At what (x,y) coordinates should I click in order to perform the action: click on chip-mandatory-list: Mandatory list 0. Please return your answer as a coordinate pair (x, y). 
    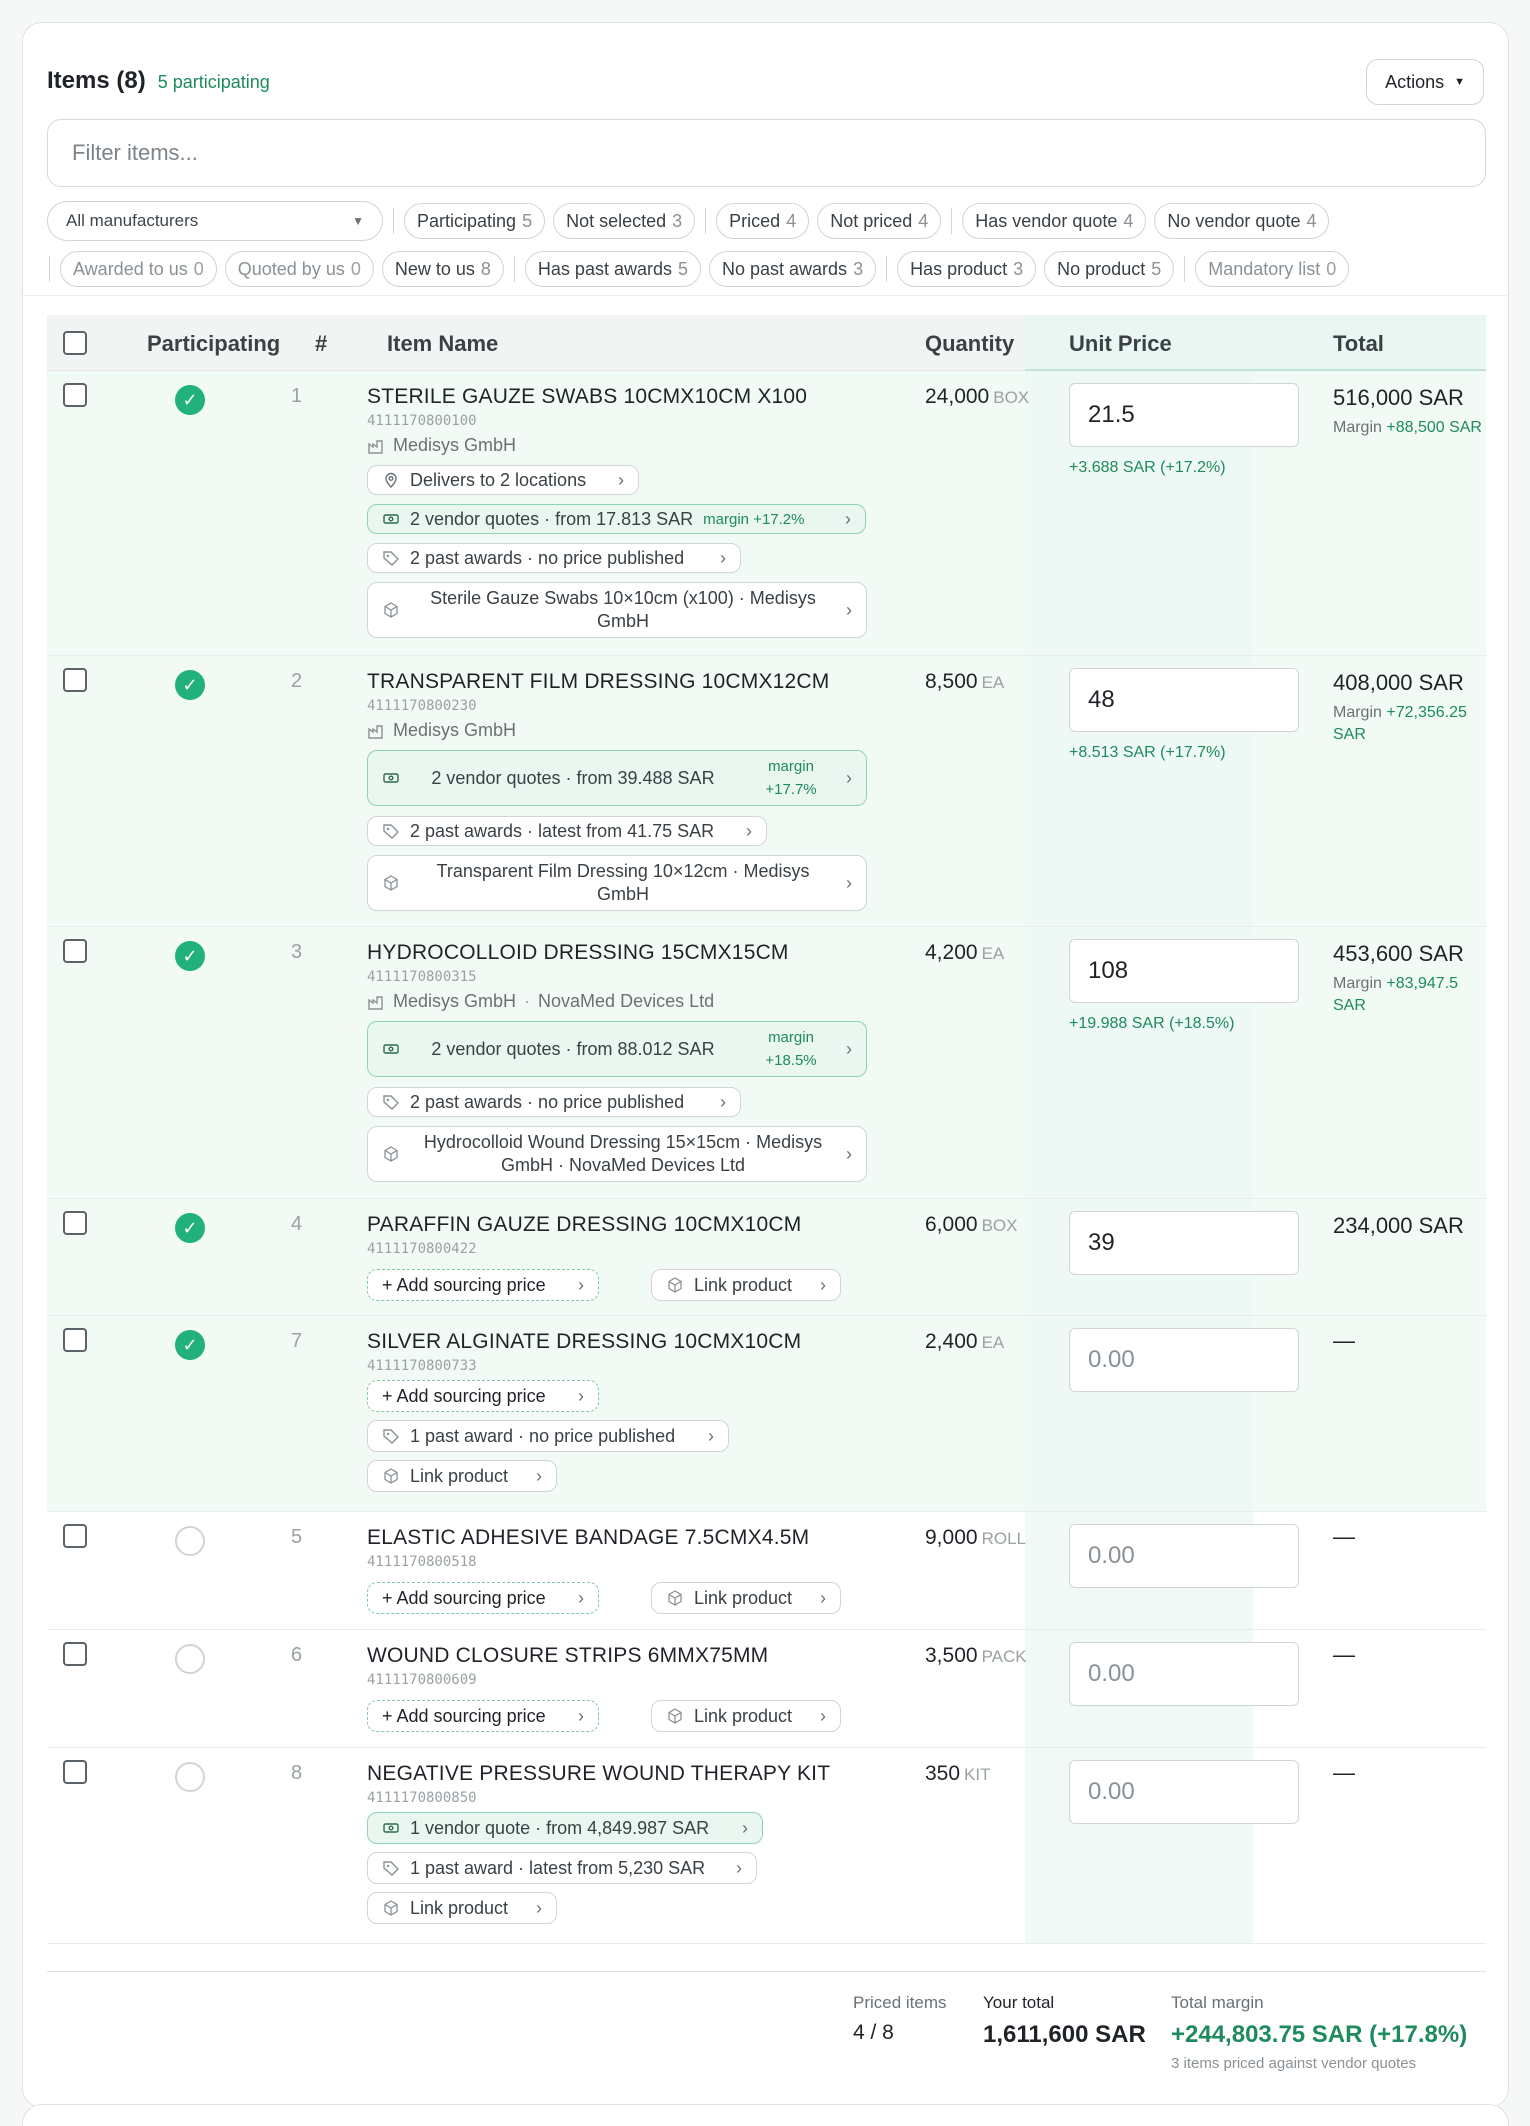
    Looking at the image, I should click on (1272, 269).